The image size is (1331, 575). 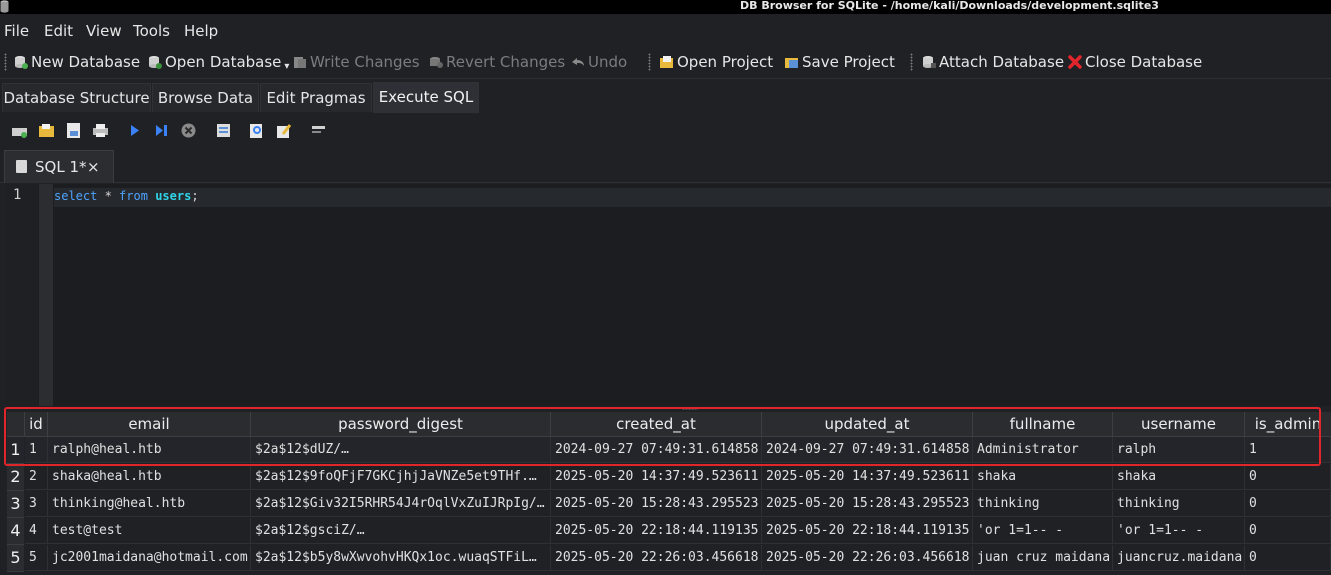 What do you see at coordinates (283, 130) in the screenshot?
I see `find-replace-icon` at bounding box center [283, 130].